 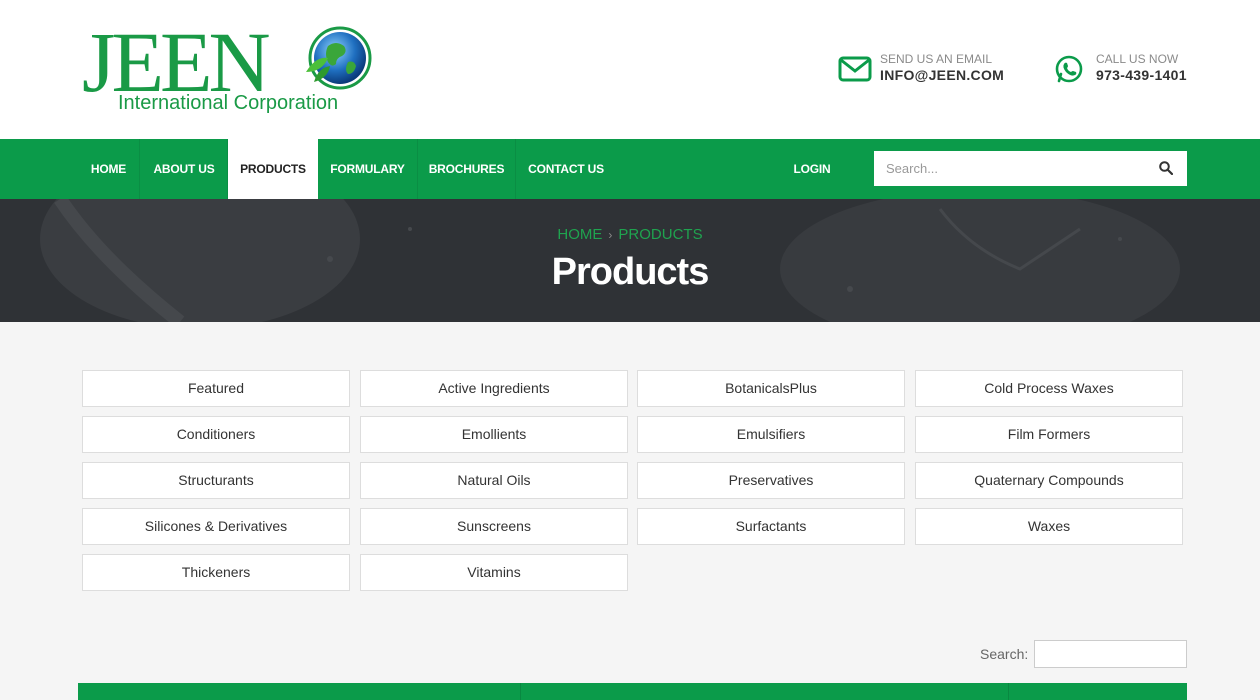 What do you see at coordinates (494, 572) in the screenshot?
I see `category-vitamins: Vitamins` at bounding box center [494, 572].